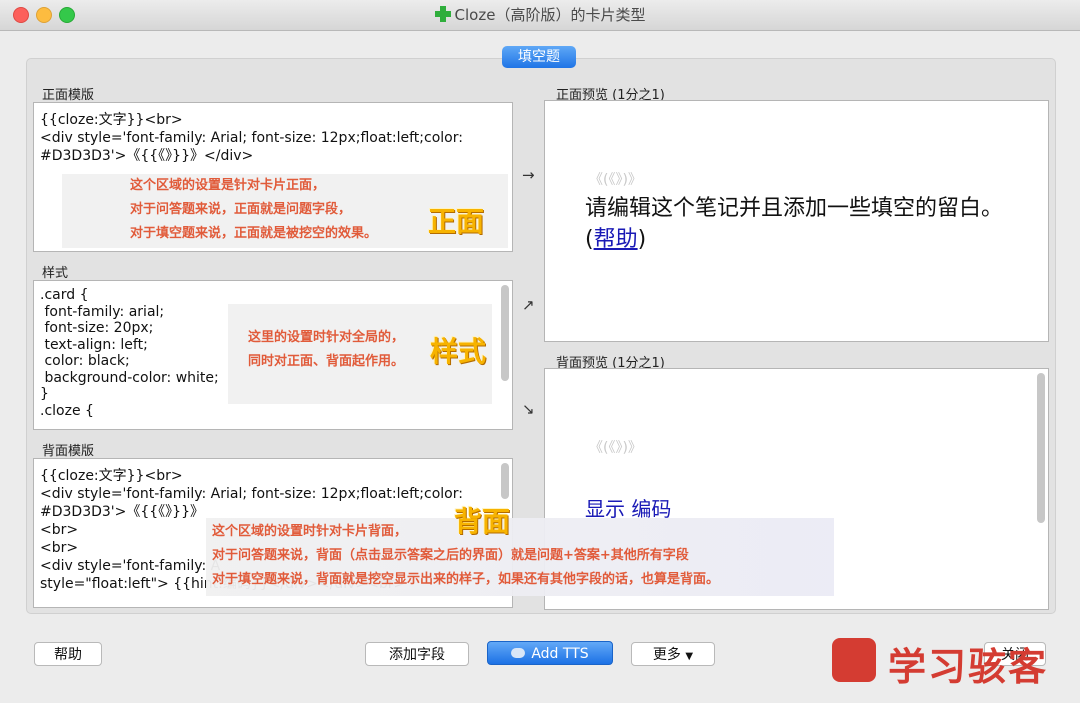  What do you see at coordinates (55, 273) in the screenshot?
I see `styling-label: 样式` at bounding box center [55, 273].